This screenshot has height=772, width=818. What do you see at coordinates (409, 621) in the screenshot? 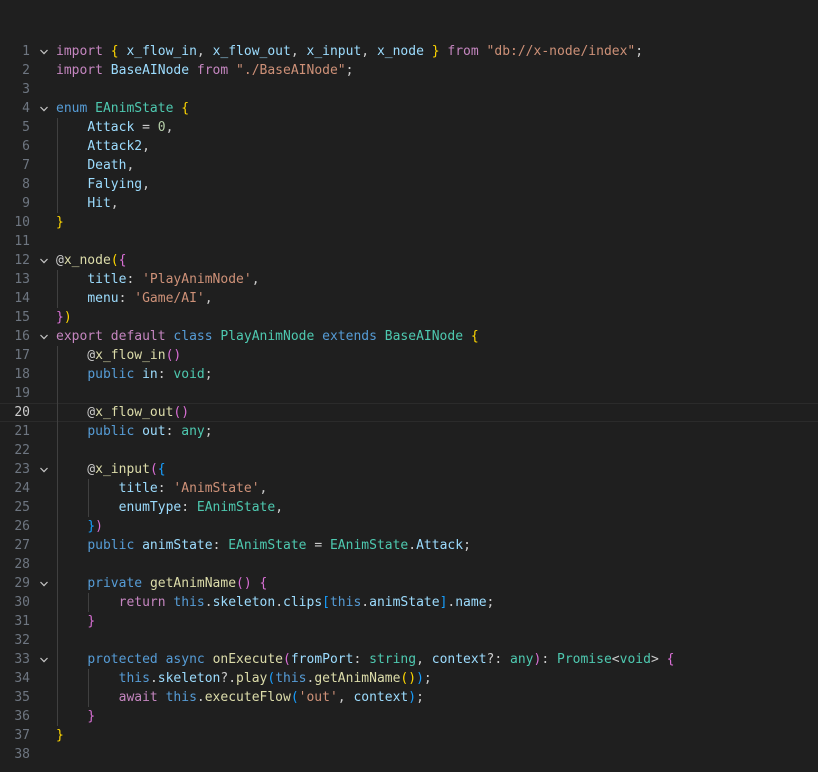
I see `code-line: 31 }` at bounding box center [409, 621].